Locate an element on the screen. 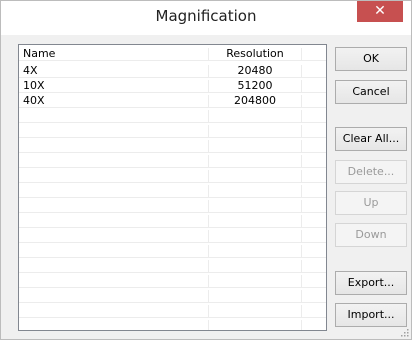 The height and width of the screenshot is (340, 412). cancel-button: Cancel is located at coordinates (371, 92).